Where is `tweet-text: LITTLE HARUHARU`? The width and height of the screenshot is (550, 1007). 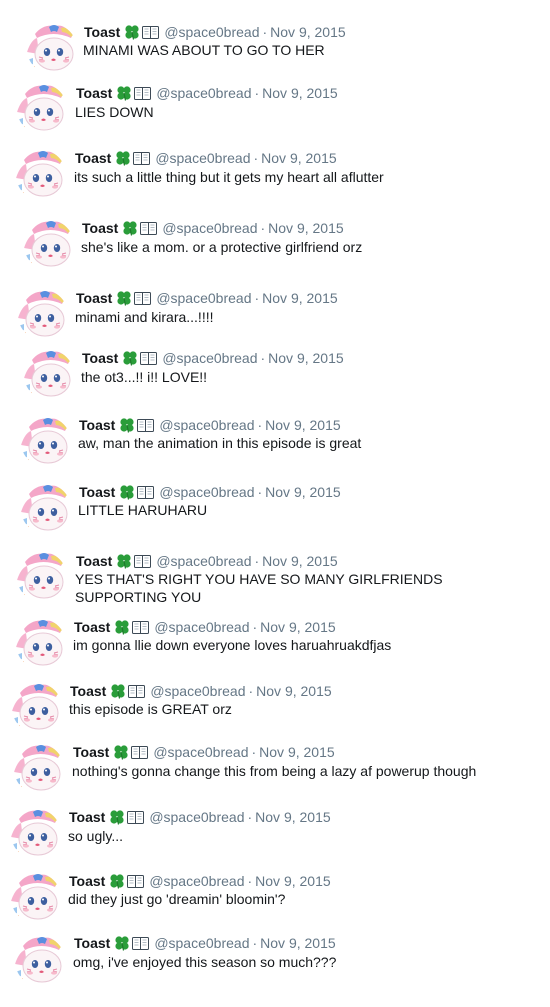 tweet-text: LITTLE HARUHARU is located at coordinates (143, 510).